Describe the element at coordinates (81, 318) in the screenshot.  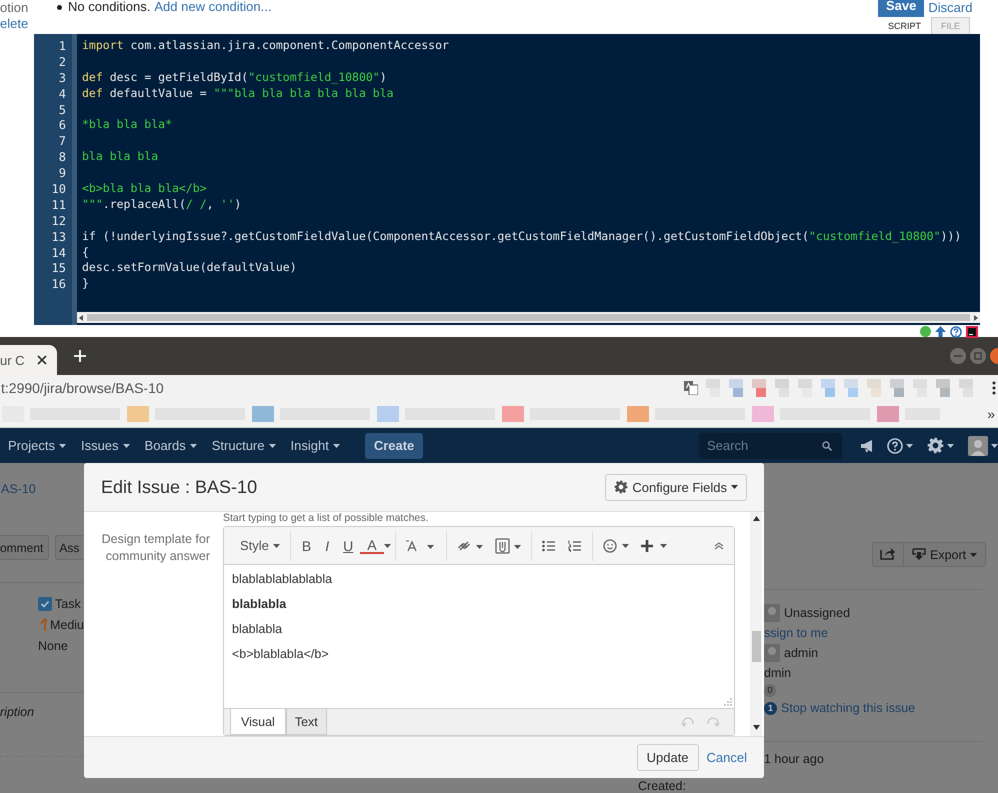
I see `scroll-left-icon` at that location.